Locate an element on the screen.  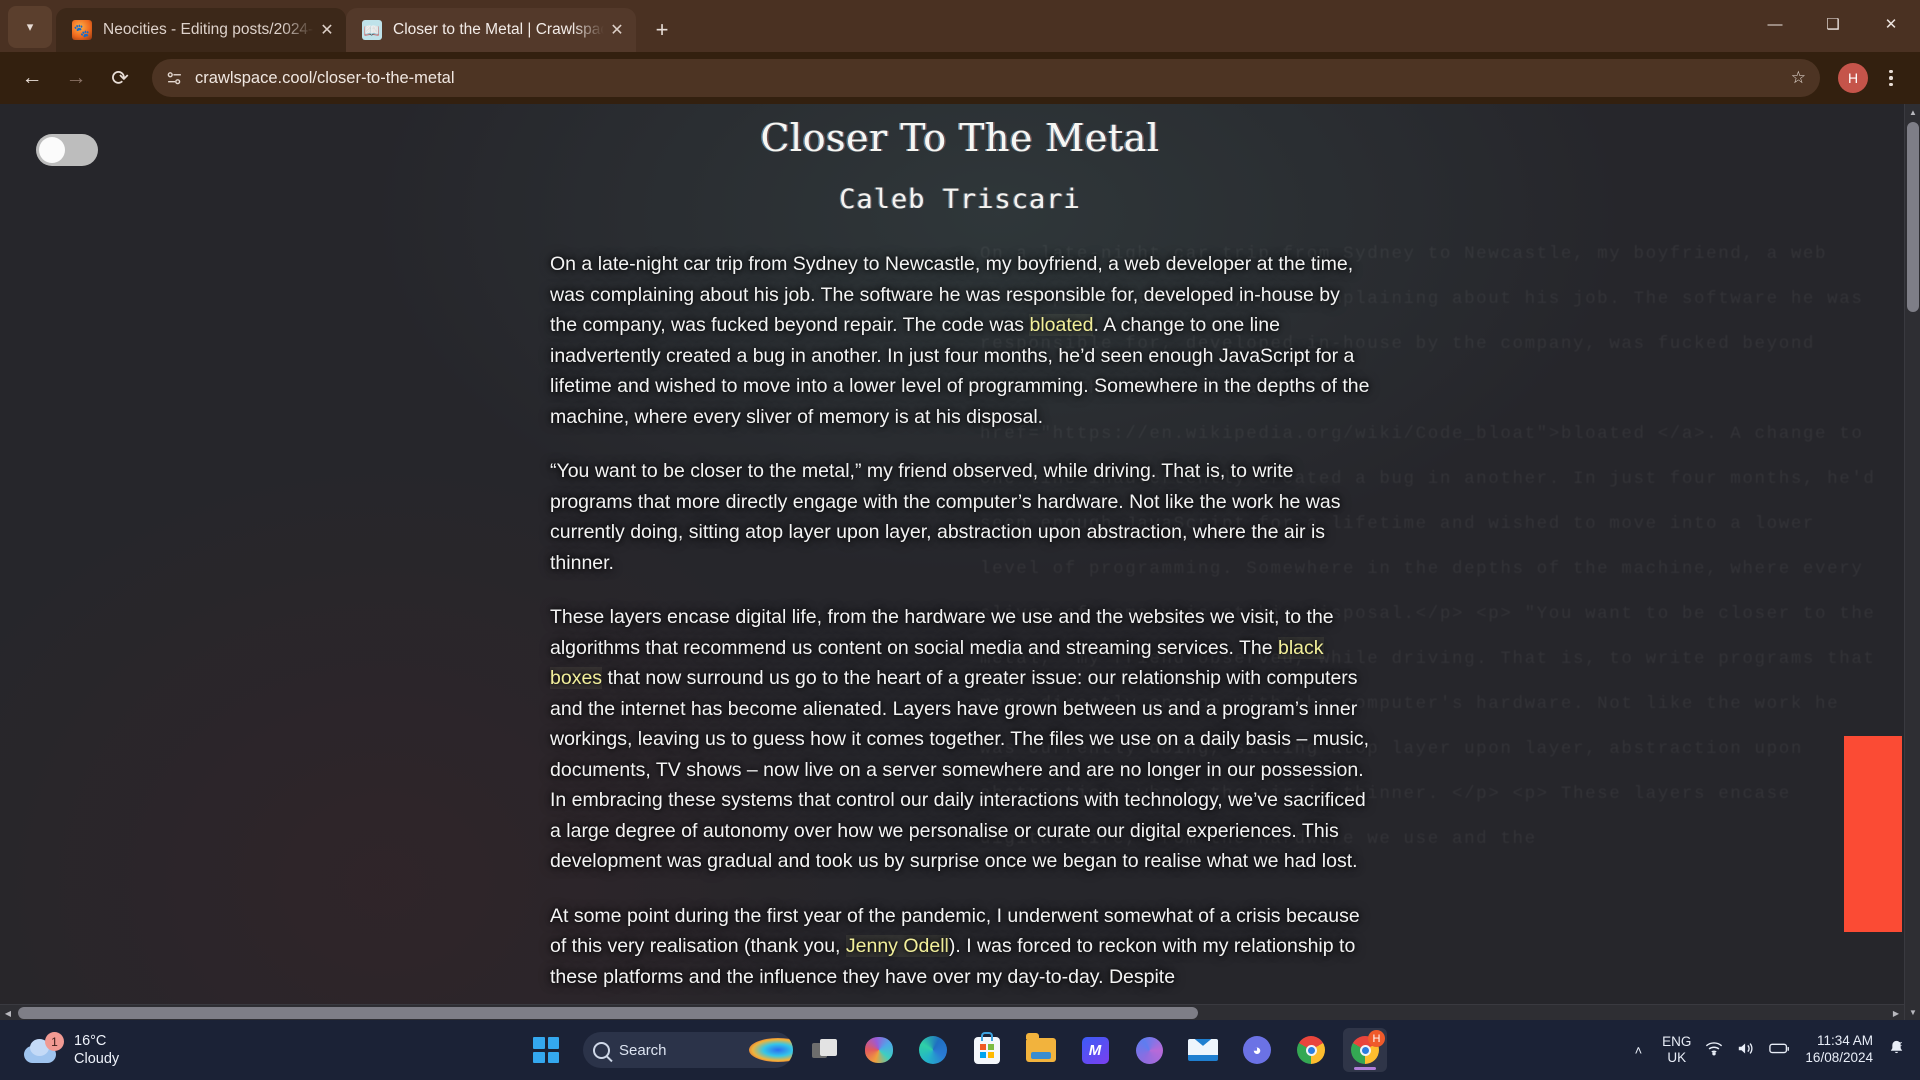
volume-icon is located at coordinates (1746, 1050).